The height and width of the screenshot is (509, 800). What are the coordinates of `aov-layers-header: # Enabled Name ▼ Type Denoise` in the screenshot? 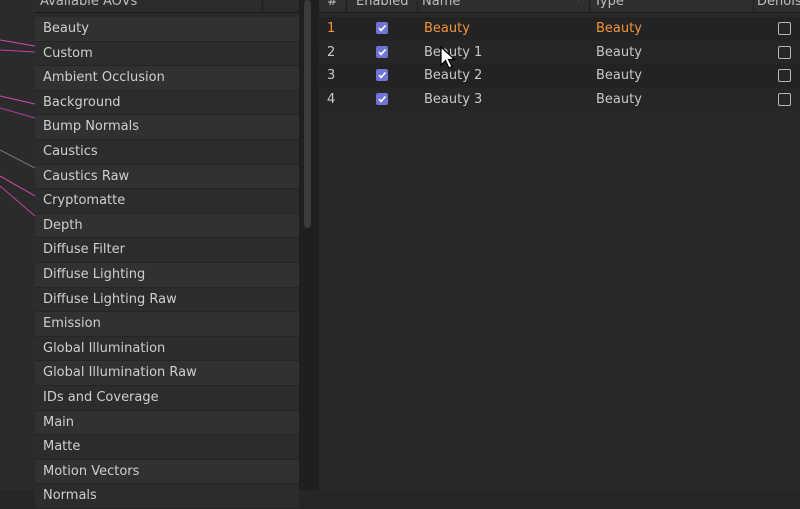 It's located at (559, 6).